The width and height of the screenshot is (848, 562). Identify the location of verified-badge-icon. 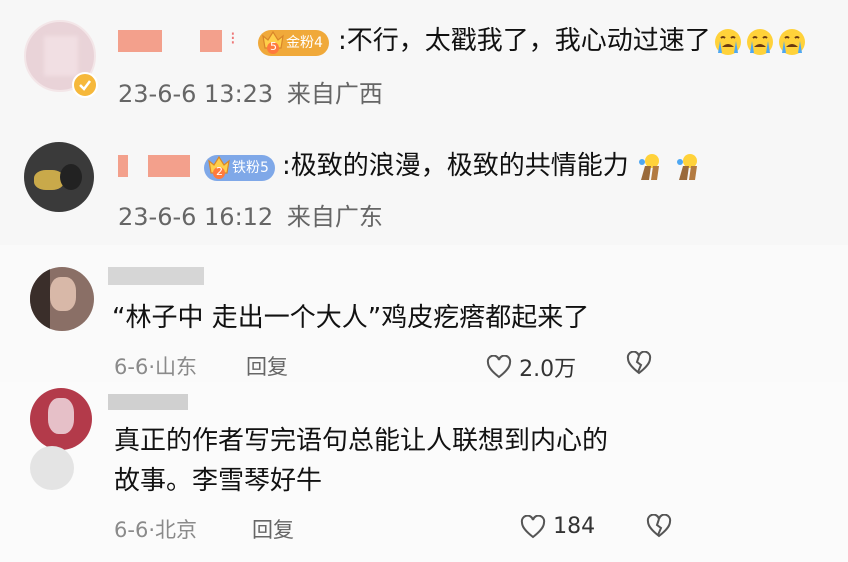
(85, 85).